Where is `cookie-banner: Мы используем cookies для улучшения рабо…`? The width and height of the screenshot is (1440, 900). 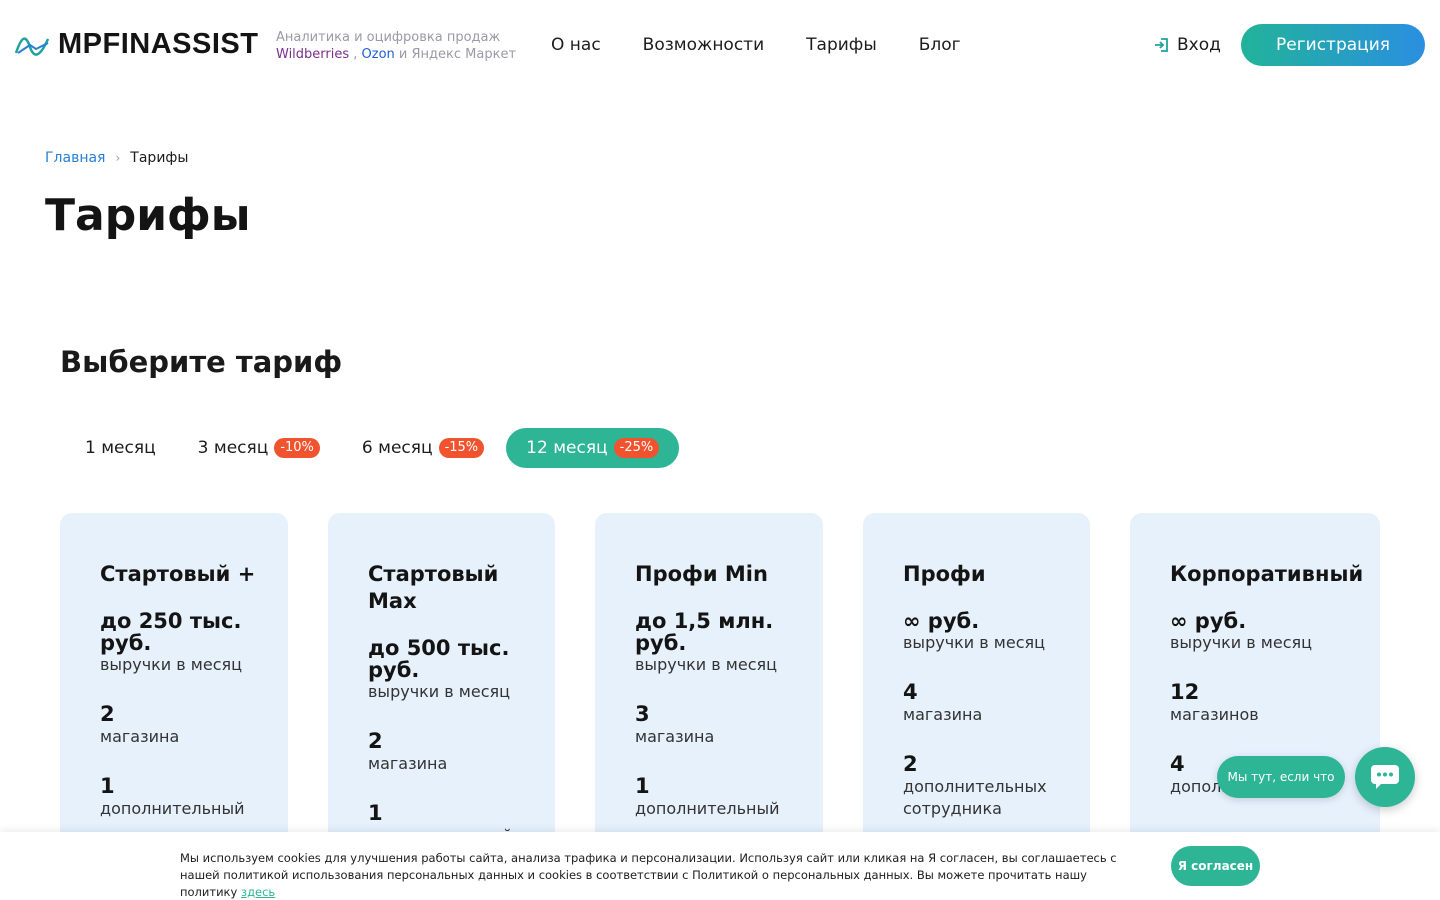
cookie-banner: Мы используем cookies для улучшения рабо… is located at coordinates (720, 866).